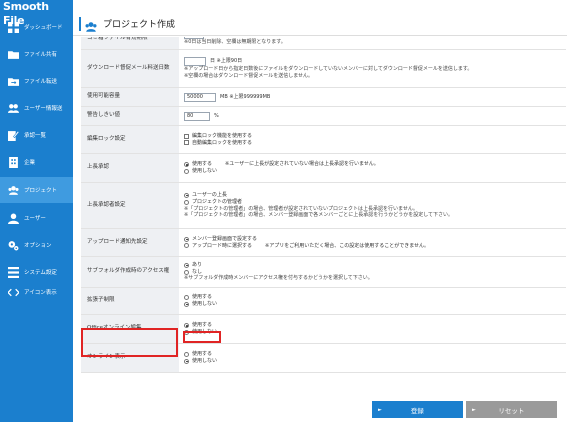  I want to click on sidebar-item-company: 企業, so click(36, 162).